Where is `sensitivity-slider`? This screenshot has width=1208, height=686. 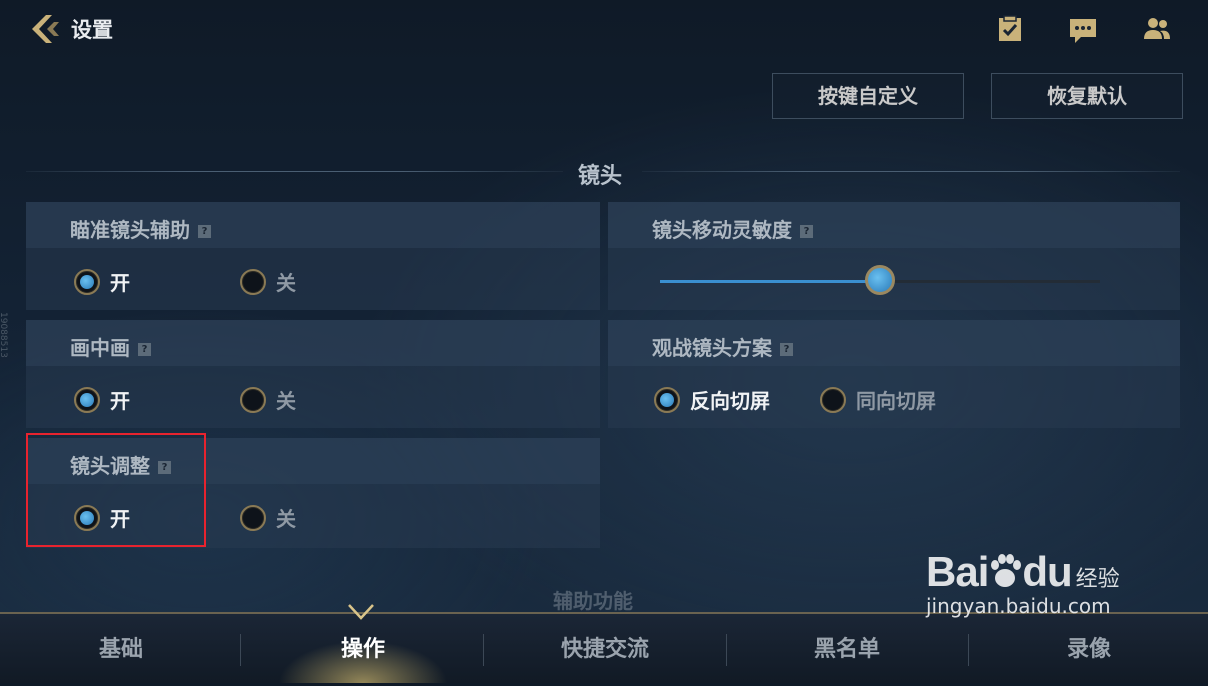 sensitivity-slider is located at coordinates (880, 280).